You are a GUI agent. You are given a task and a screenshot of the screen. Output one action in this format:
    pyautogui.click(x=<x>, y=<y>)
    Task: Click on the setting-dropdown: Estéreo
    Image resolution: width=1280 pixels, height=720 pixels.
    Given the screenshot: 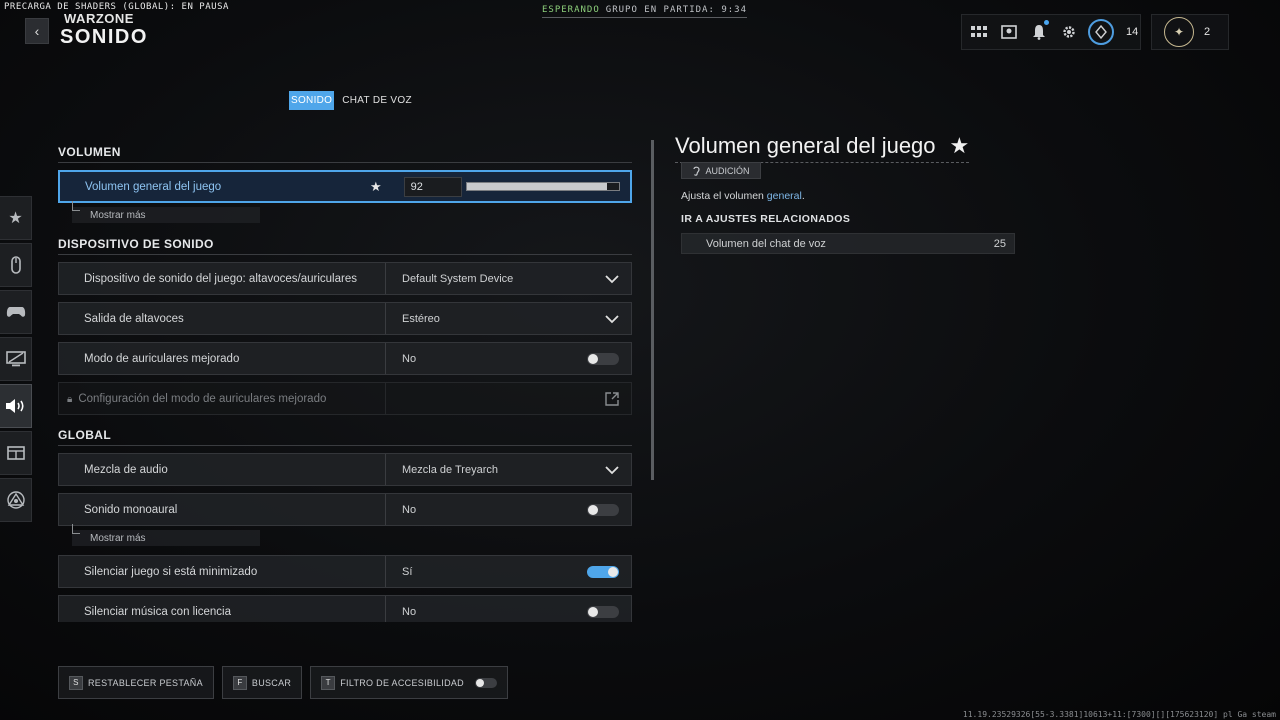 What is the action you would take?
    pyautogui.click(x=508, y=318)
    